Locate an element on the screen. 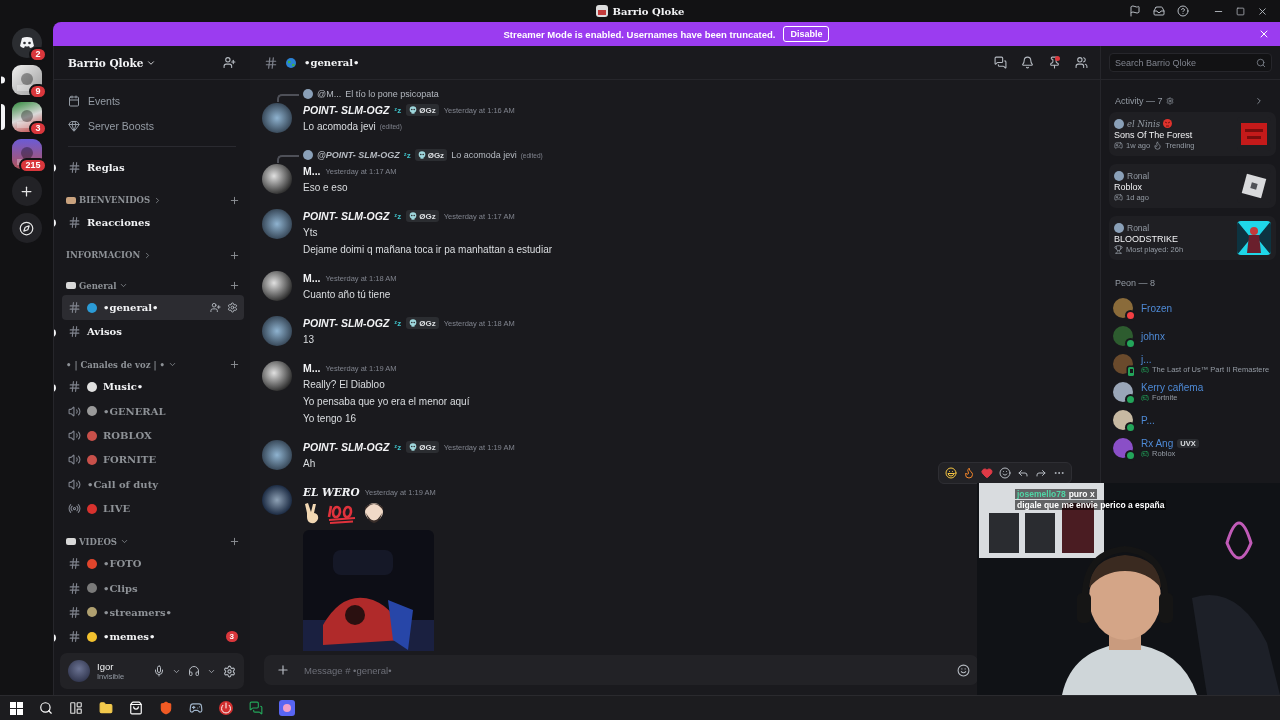  channel-item: FORNITE is located at coordinates (153, 460).